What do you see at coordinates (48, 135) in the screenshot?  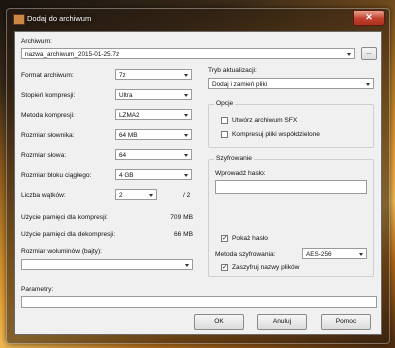 I see `dict-label: Rozmiar słownika:` at bounding box center [48, 135].